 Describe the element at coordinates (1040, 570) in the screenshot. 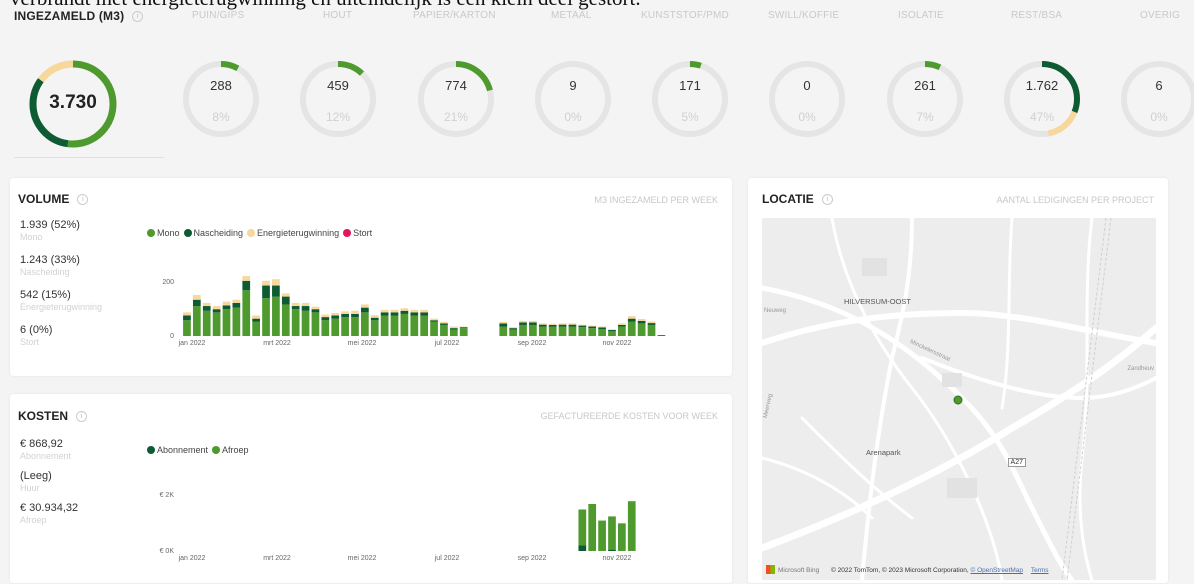

I see `terms-link: Terms` at that location.